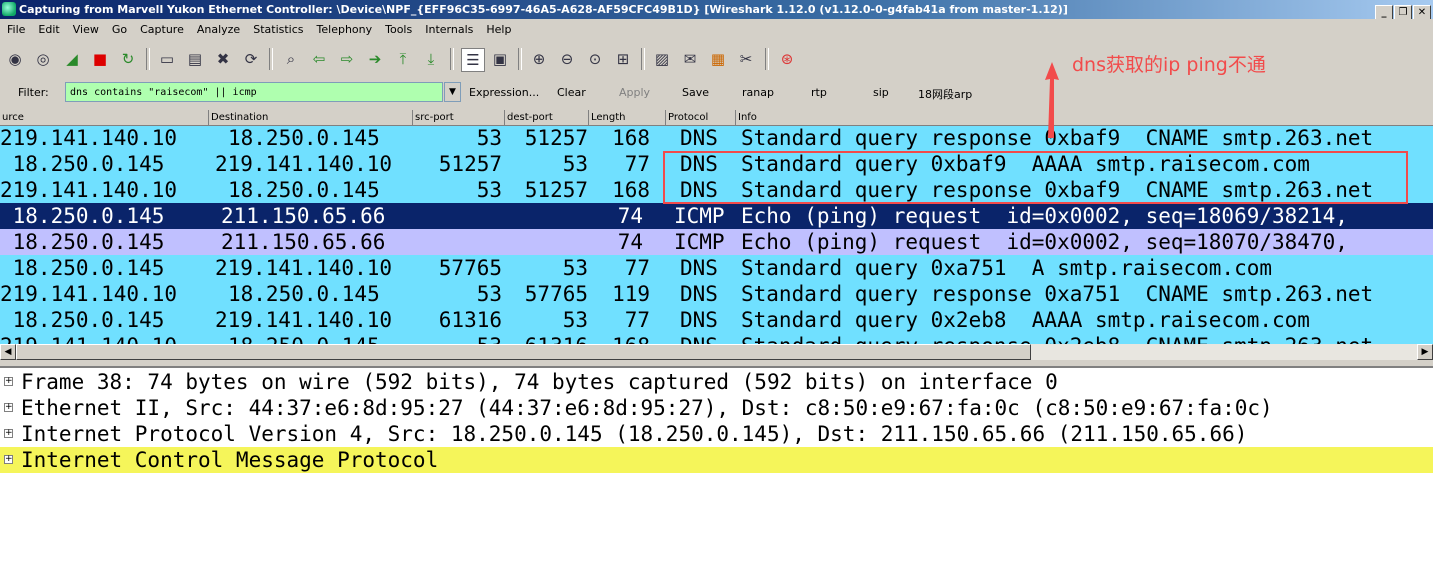 This screenshot has height=581, width=1433. I want to click on resize-columns-icon: ⊞, so click(623, 59).